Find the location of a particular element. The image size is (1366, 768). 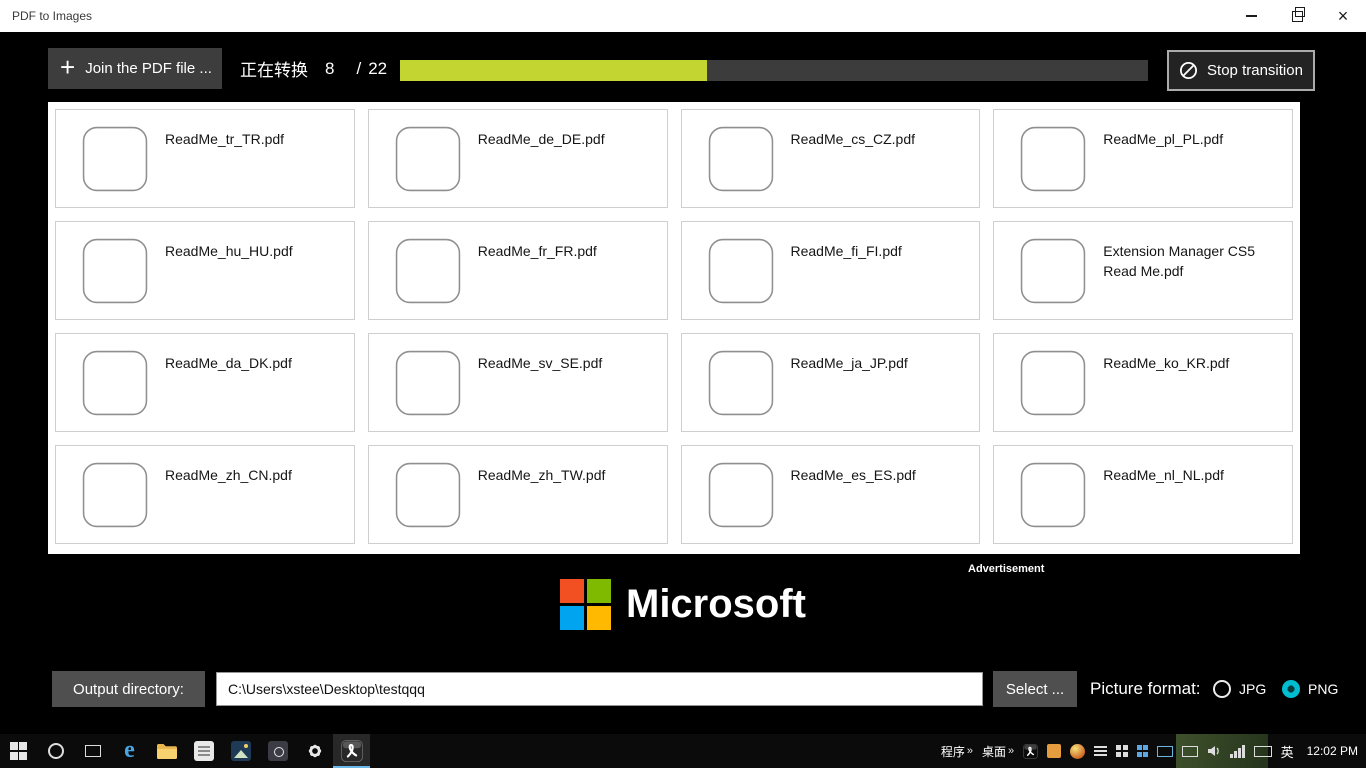

file-card: ReadMe_zh_TW.pdf is located at coordinates (517, 494).